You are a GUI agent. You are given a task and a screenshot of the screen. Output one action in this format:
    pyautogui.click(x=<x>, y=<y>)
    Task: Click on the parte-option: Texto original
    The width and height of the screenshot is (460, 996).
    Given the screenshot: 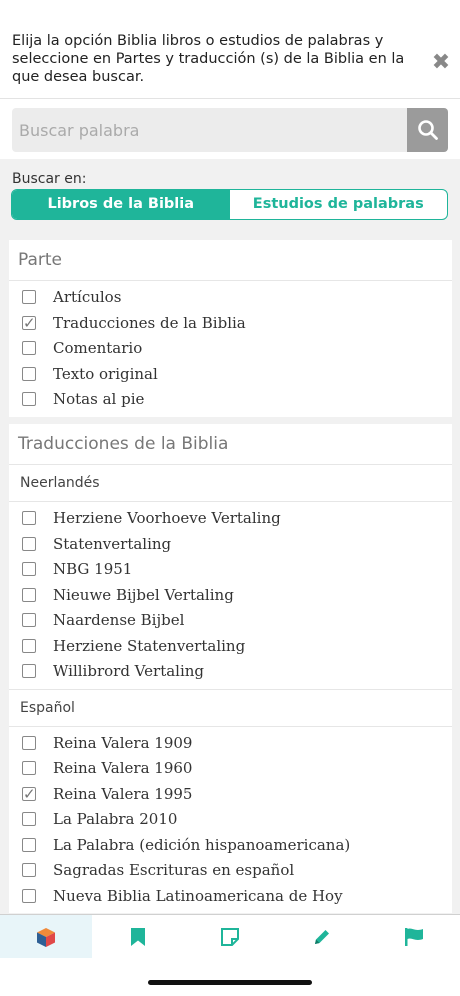 What is the action you would take?
    pyautogui.click(x=230, y=375)
    